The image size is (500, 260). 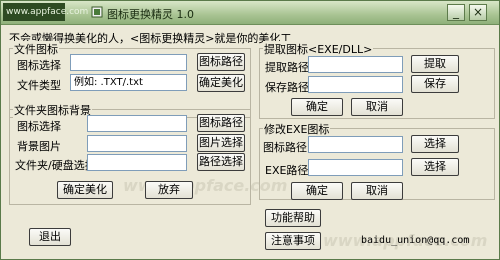 What do you see at coordinates (377, 107) in the screenshot?
I see `extract-cancel-button: 取消` at bounding box center [377, 107].